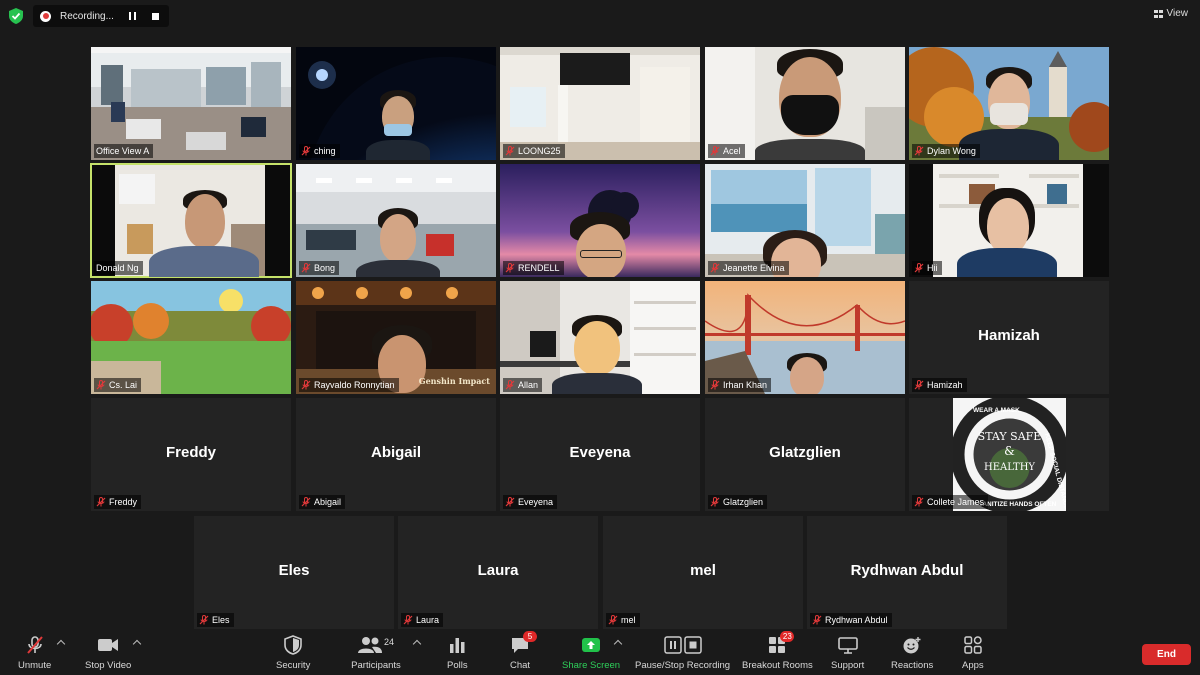 The width and height of the screenshot is (1200, 675). I want to click on participant-display-name: Laura, so click(498, 570).